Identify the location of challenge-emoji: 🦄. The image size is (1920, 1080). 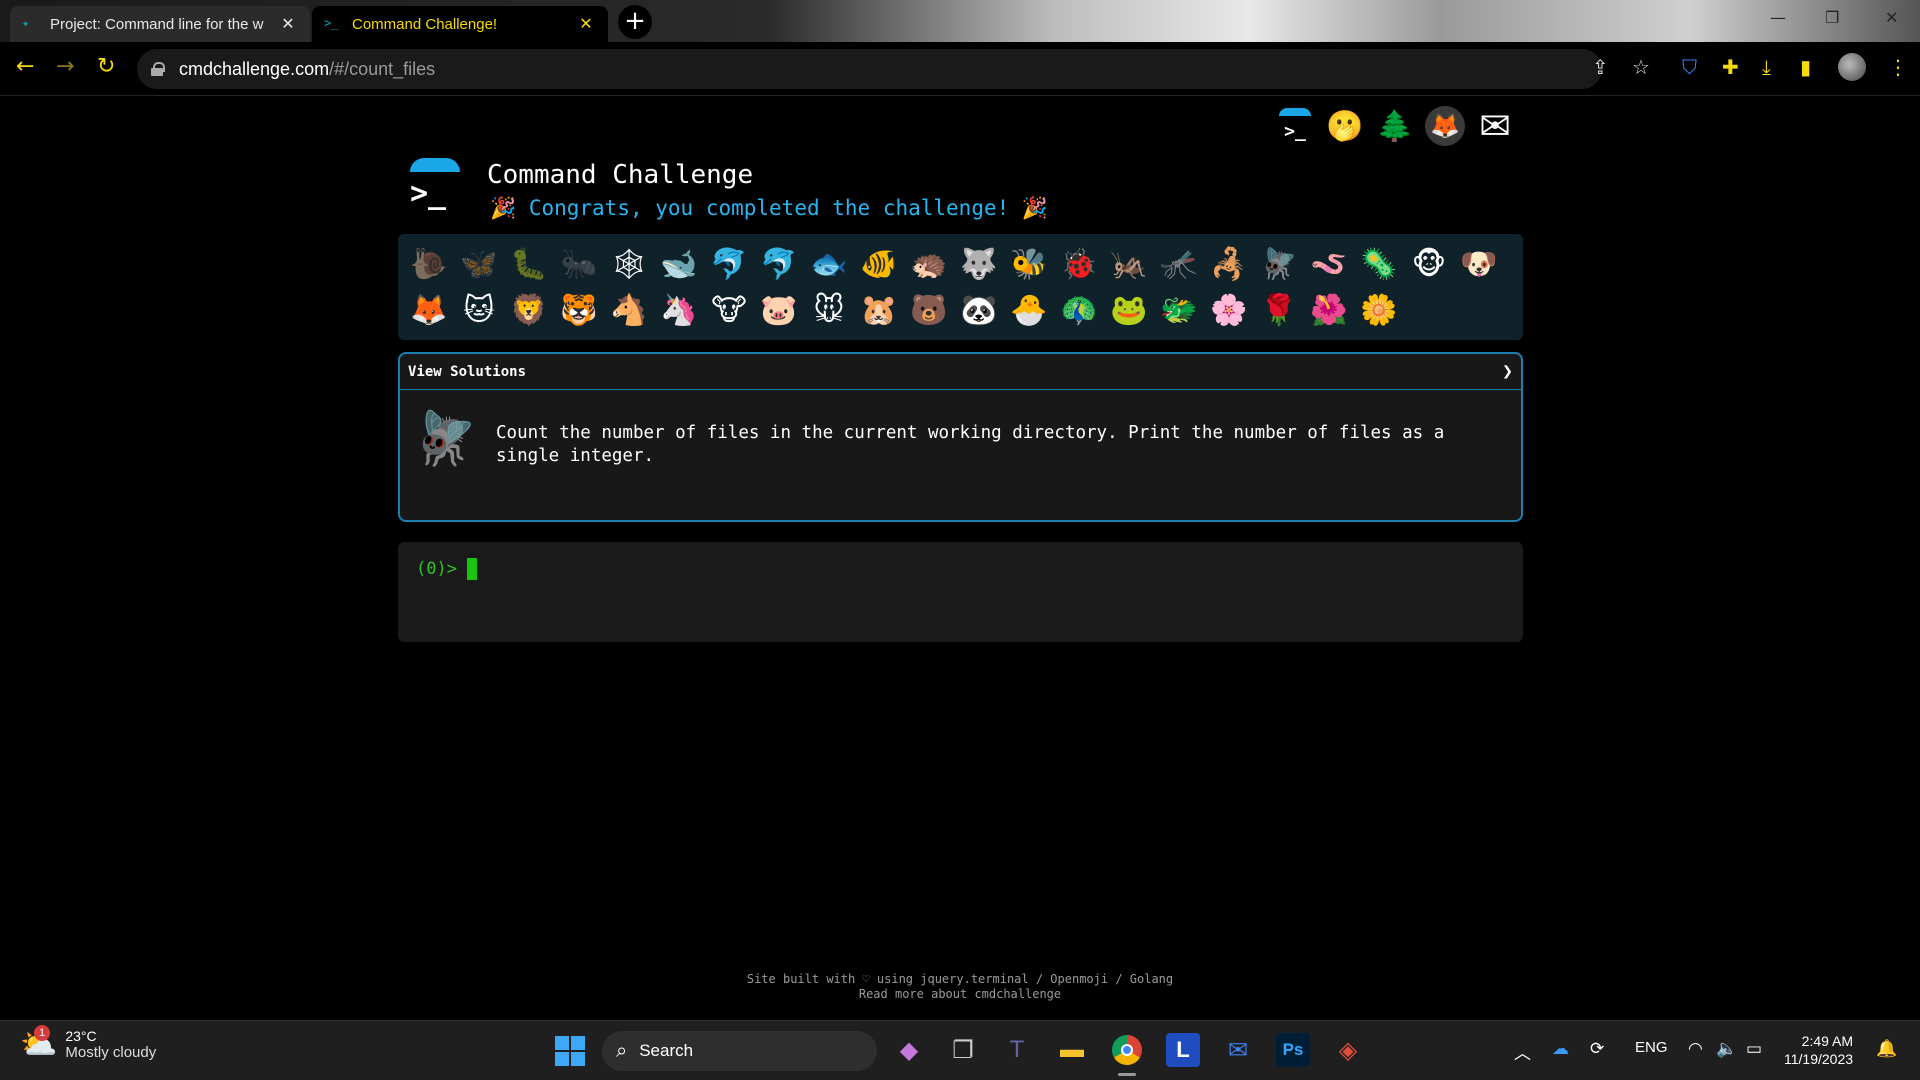
(679, 311).